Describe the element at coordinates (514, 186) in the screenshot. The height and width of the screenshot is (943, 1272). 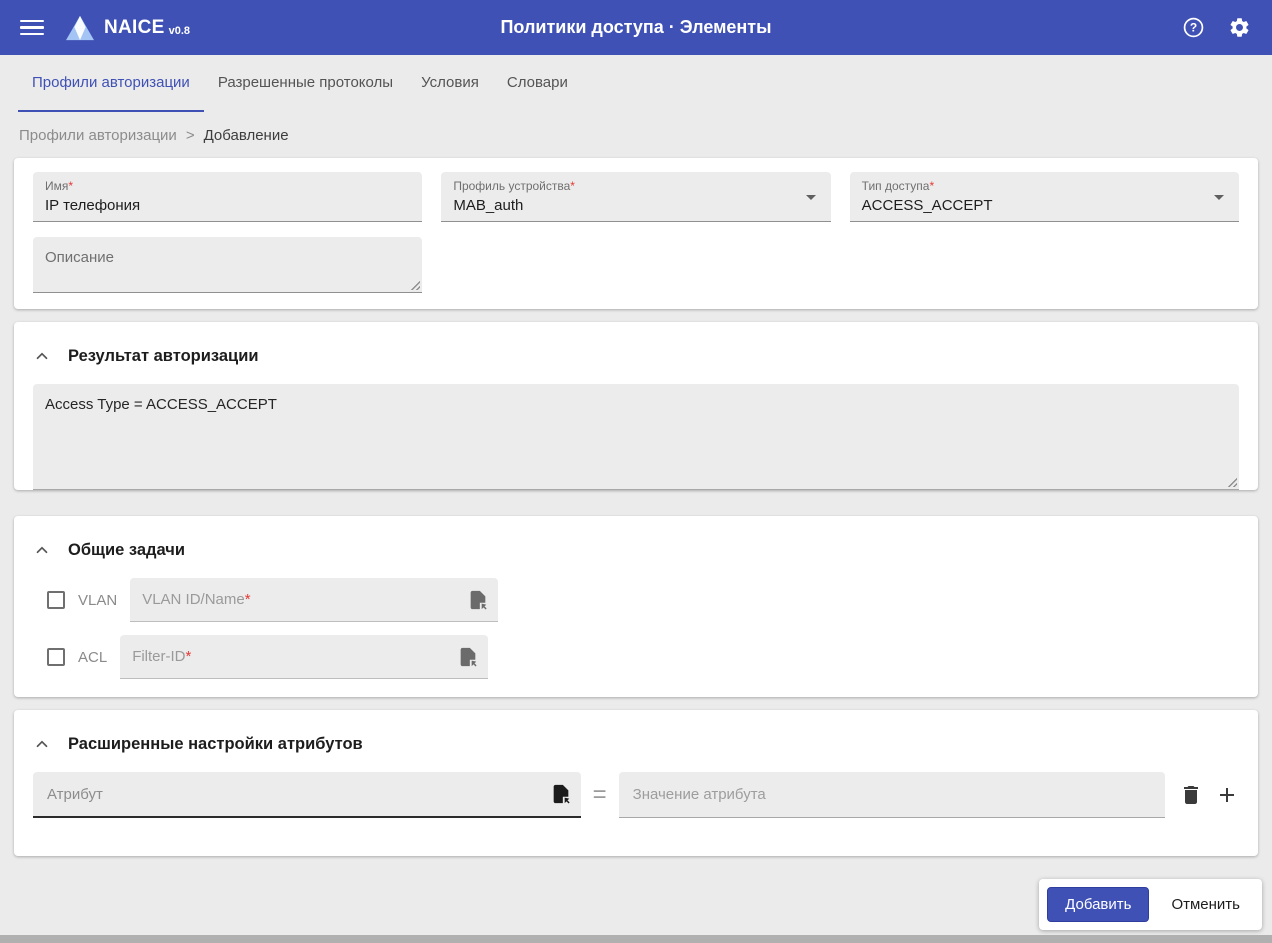
I see `device-profile-label: Профиль устройства*` at that location.